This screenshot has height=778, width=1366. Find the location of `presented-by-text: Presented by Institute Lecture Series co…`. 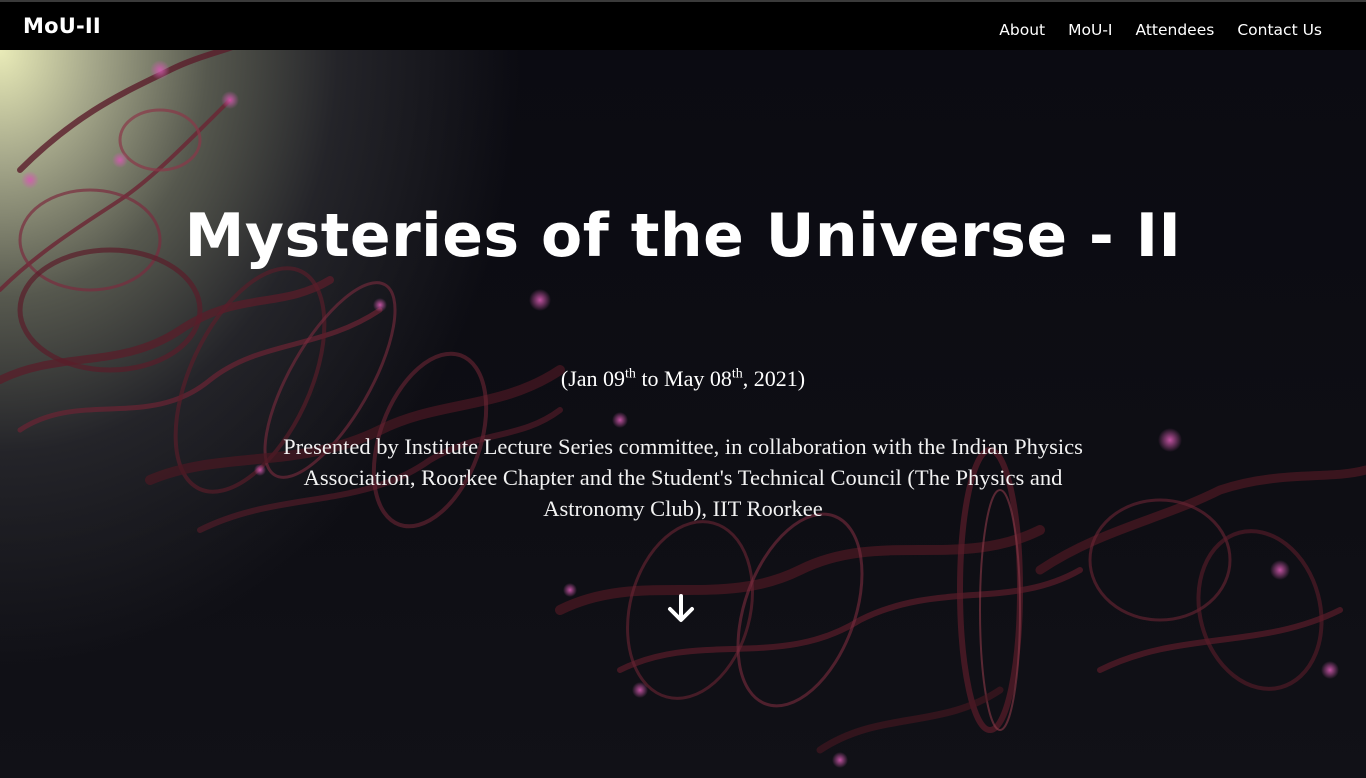

presented-by-text: Presented by Institute Lecture Series co… is located at coordinates (683, 477).